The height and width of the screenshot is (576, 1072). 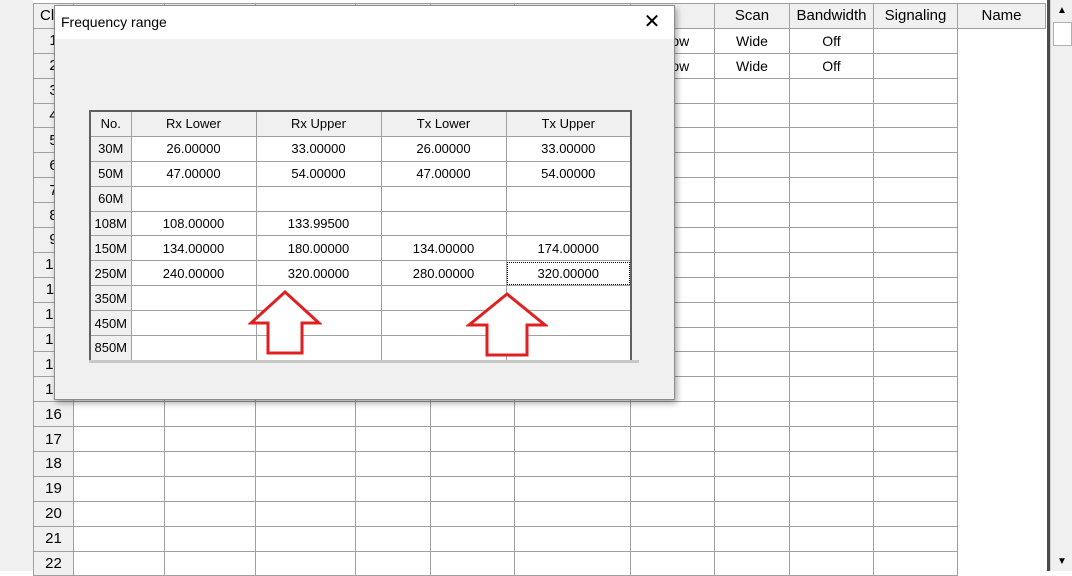 I want to click on freq-cell: 320.00000, so click(x=568, y=273).